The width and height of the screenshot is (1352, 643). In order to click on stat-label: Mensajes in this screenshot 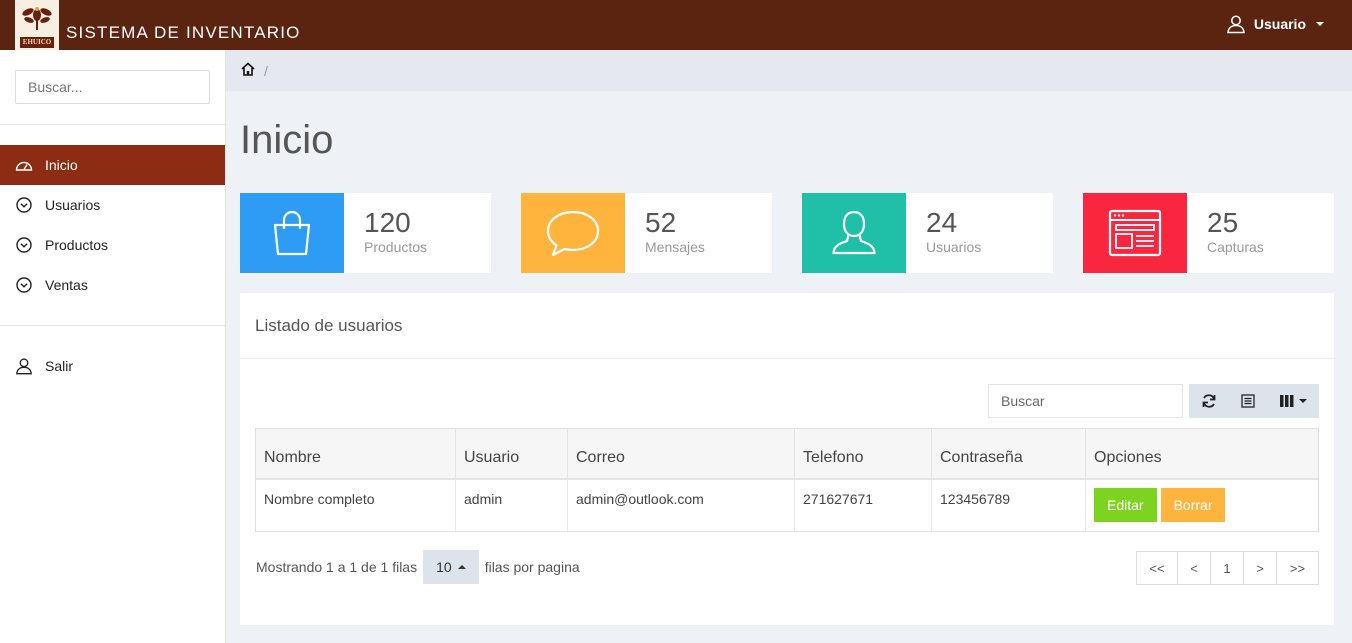, I will do `click(675, 247)`.